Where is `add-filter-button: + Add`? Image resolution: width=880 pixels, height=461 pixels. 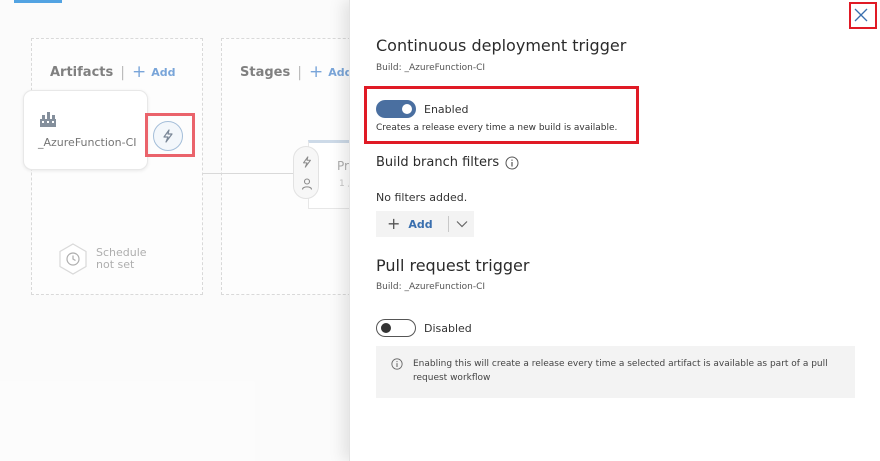
add-filter-button: + Add is located at coordinates (412, 224).